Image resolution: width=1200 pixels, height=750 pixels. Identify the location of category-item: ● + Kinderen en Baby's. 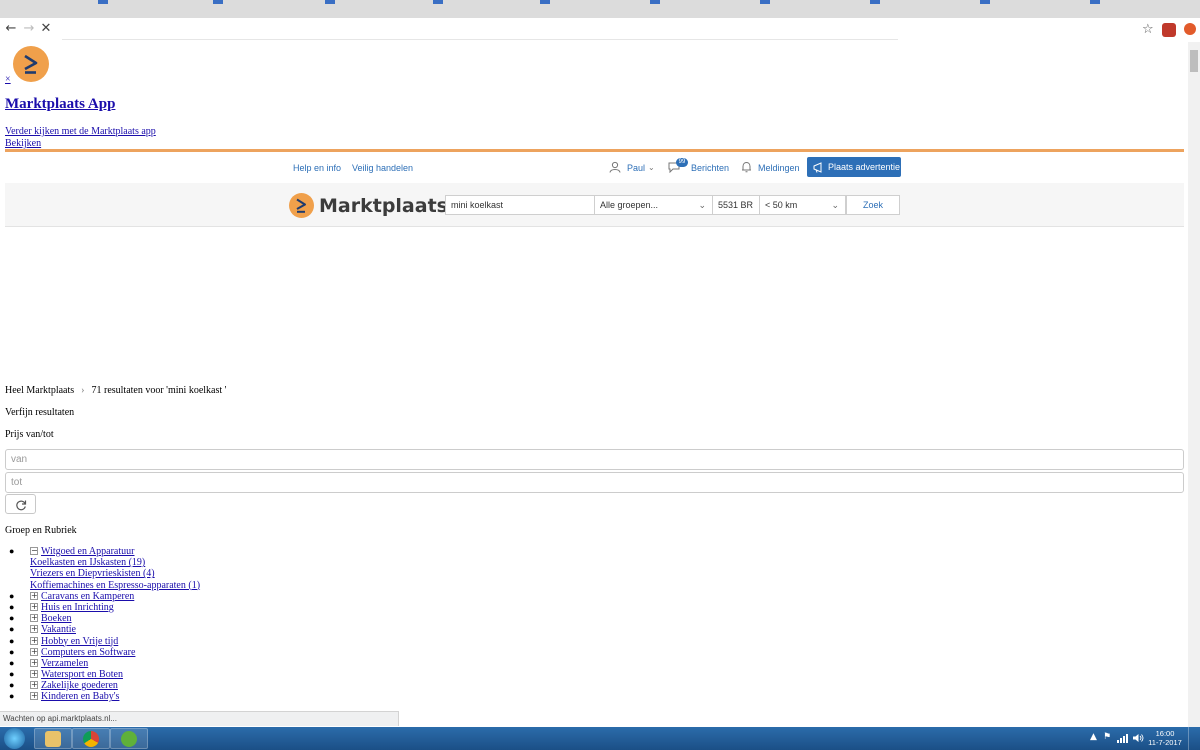
(250, 696).